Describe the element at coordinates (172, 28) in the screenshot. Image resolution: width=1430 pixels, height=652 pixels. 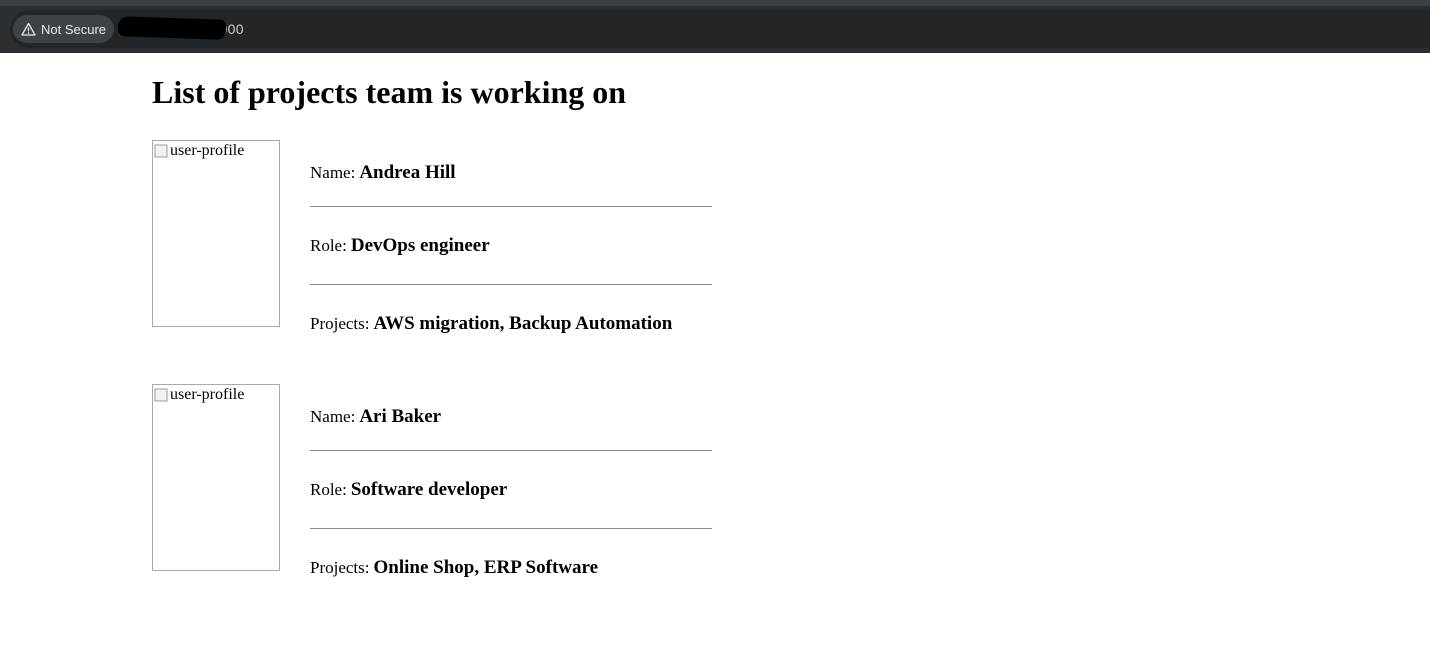
I see `redaction-mark` at that location.